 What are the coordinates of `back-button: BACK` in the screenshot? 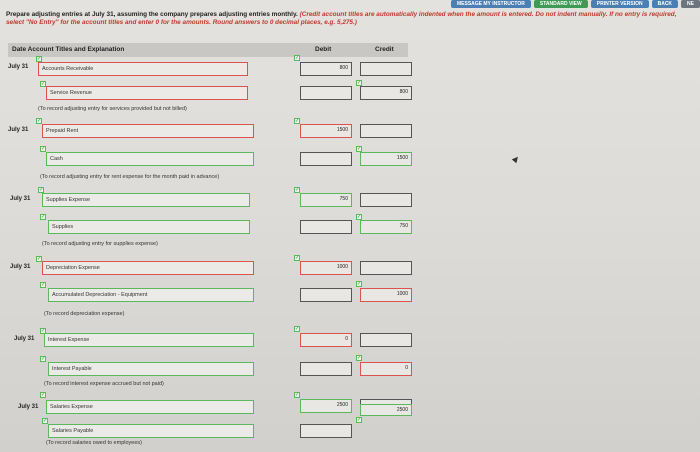 It's located at (665, 4).